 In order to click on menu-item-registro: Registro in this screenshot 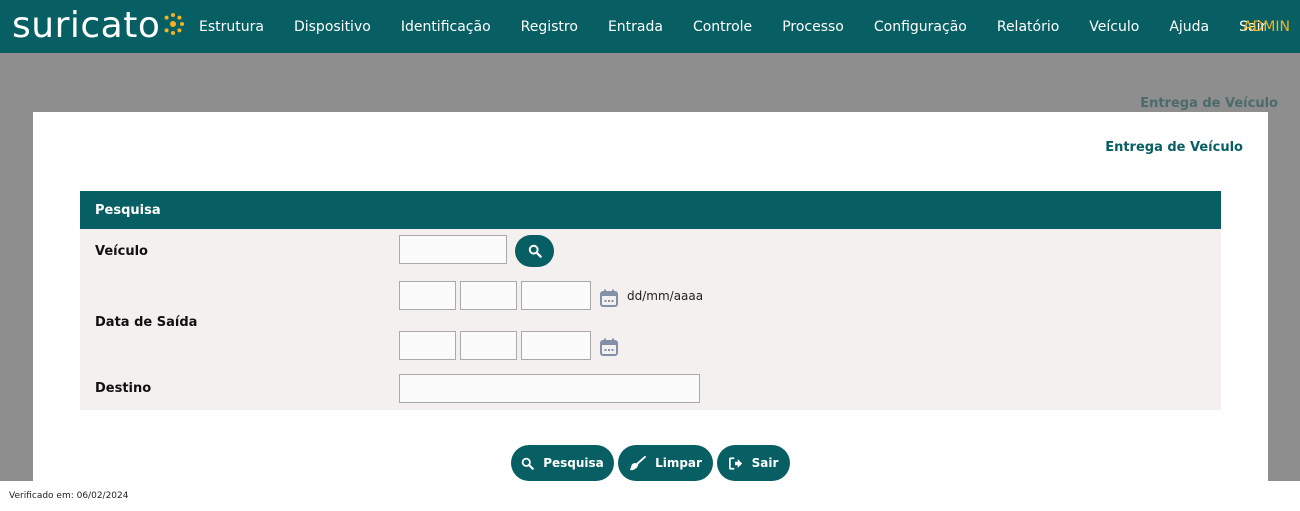, I will do `click(549, 27)`.